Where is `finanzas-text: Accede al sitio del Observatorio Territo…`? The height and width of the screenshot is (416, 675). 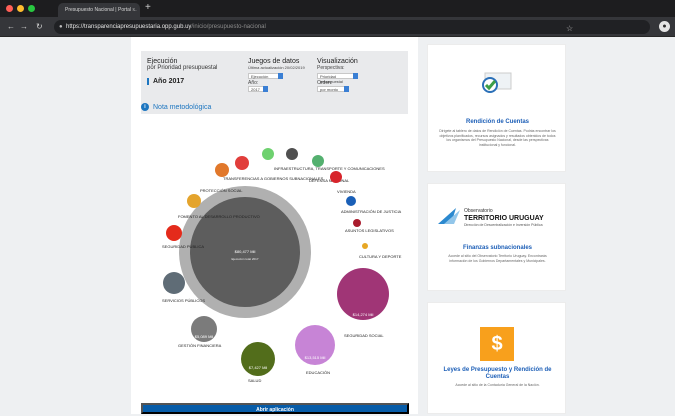 finanzas-text: Accede al sitio del Observatorio Territo… is located at coordinates (497, 258).